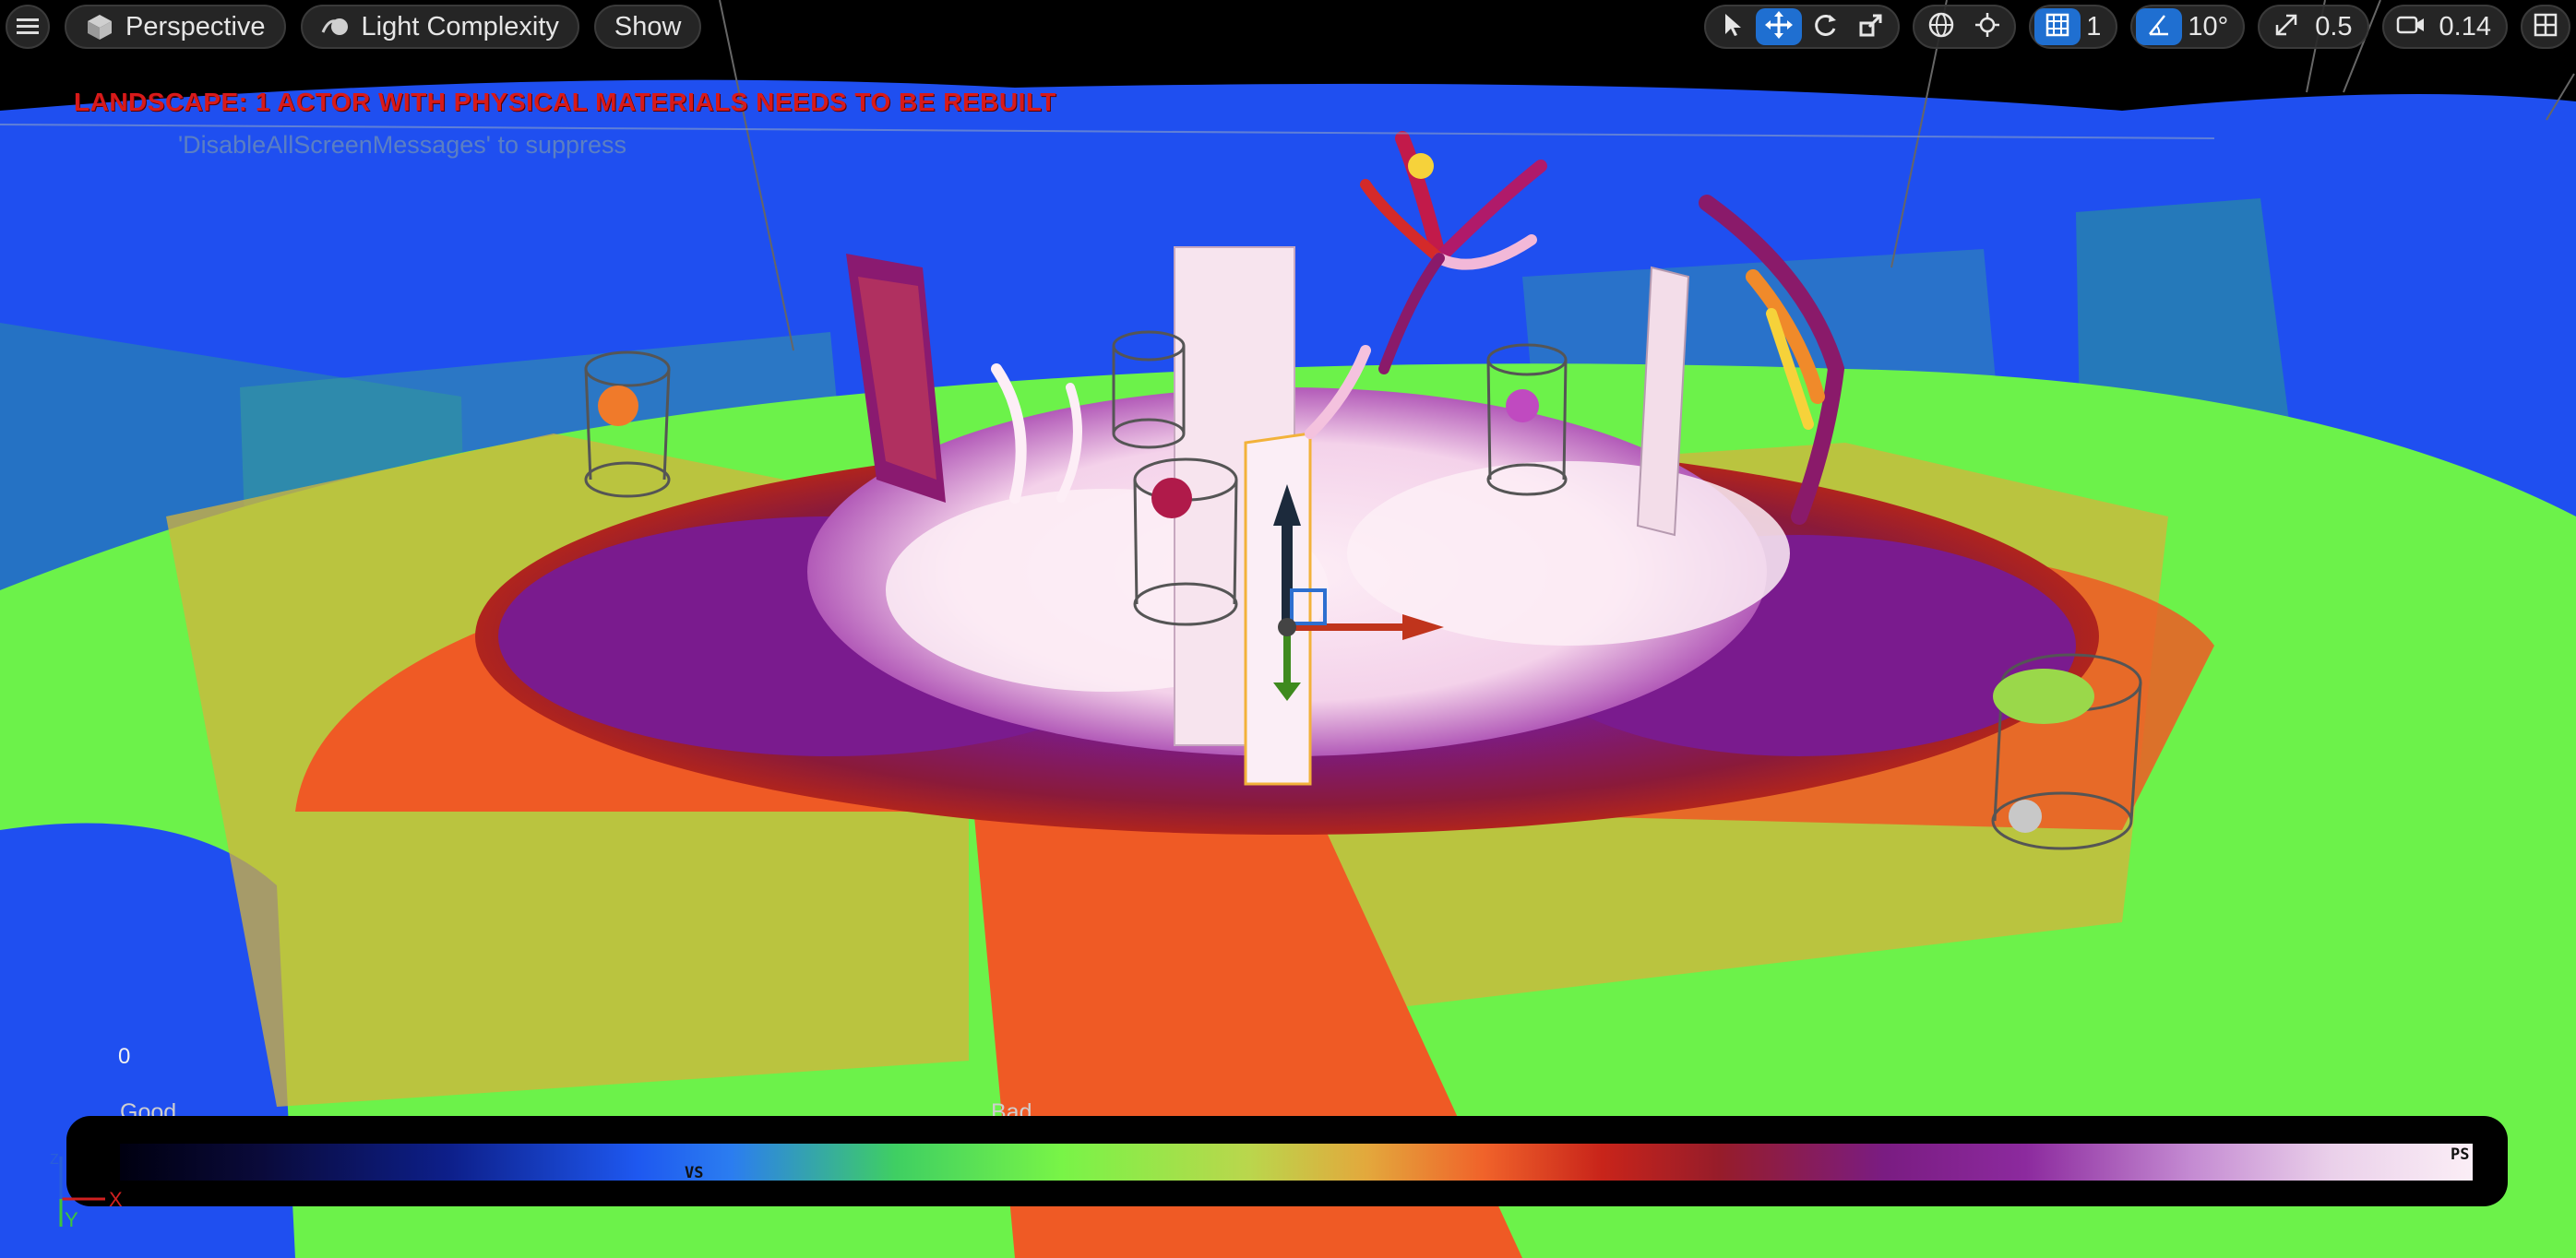  I want to click on transform-tools-group, so click(1802, 27).